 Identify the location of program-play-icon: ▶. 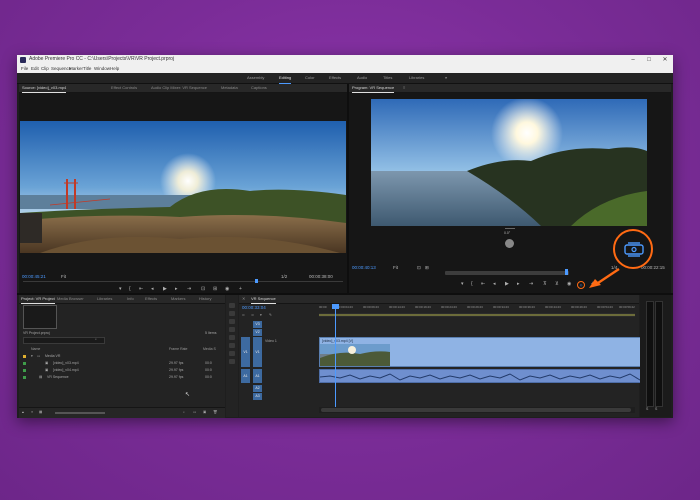
(507, 284).